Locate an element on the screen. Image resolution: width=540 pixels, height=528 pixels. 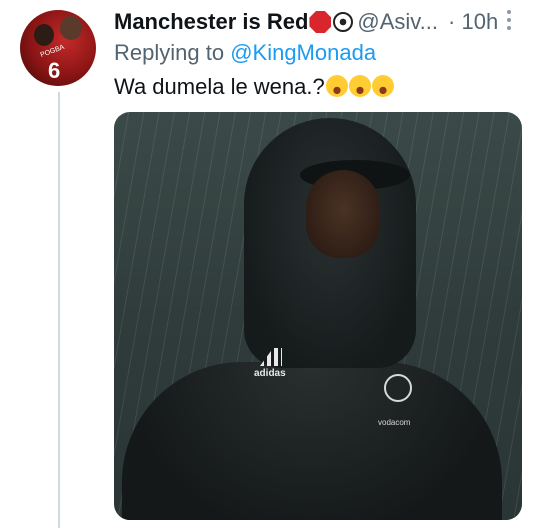
avatar-shirt-number: 6 is located at coordinates (54, 70).